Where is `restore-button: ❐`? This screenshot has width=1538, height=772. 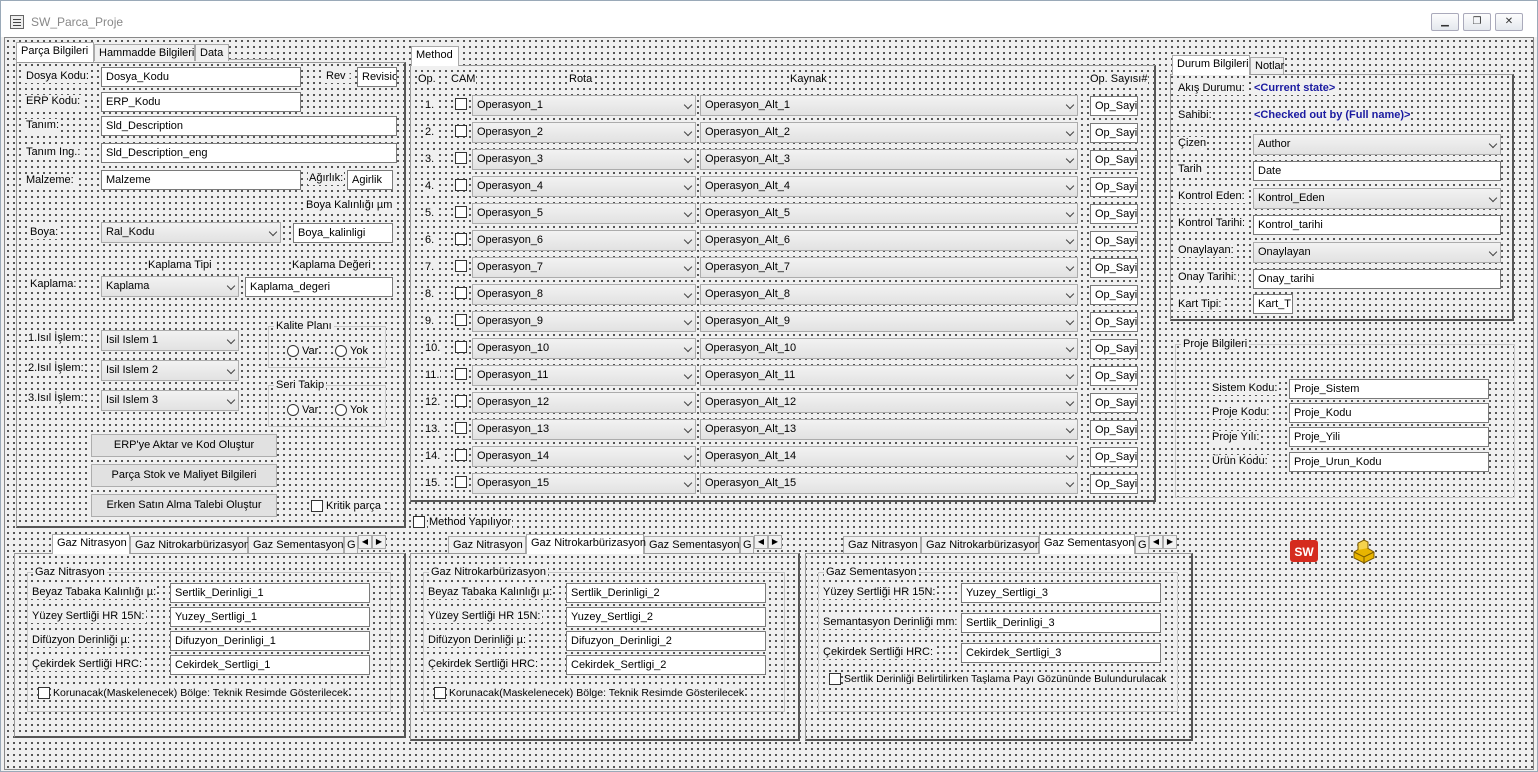 restore-button: ❐ is located at coordinates (1477, 22).